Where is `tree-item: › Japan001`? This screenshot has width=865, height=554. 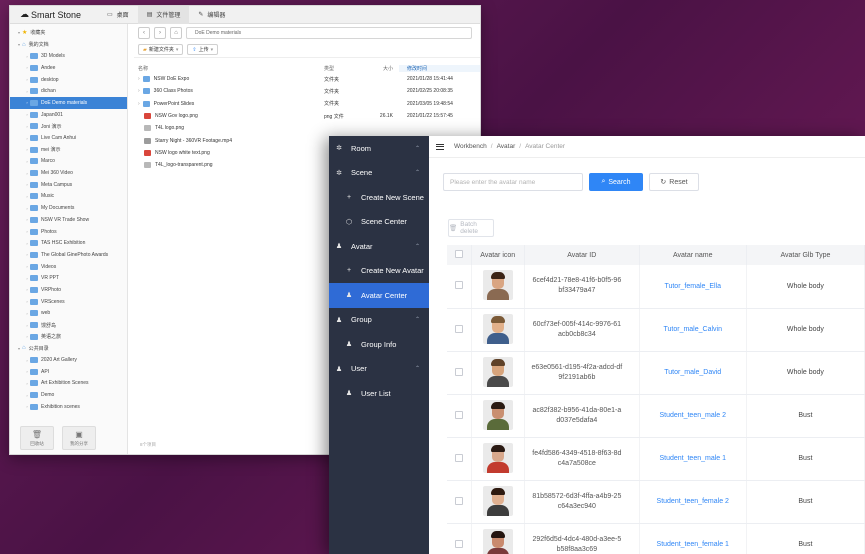 tree-item: › Japan001 is located at coordinates (68, 115).